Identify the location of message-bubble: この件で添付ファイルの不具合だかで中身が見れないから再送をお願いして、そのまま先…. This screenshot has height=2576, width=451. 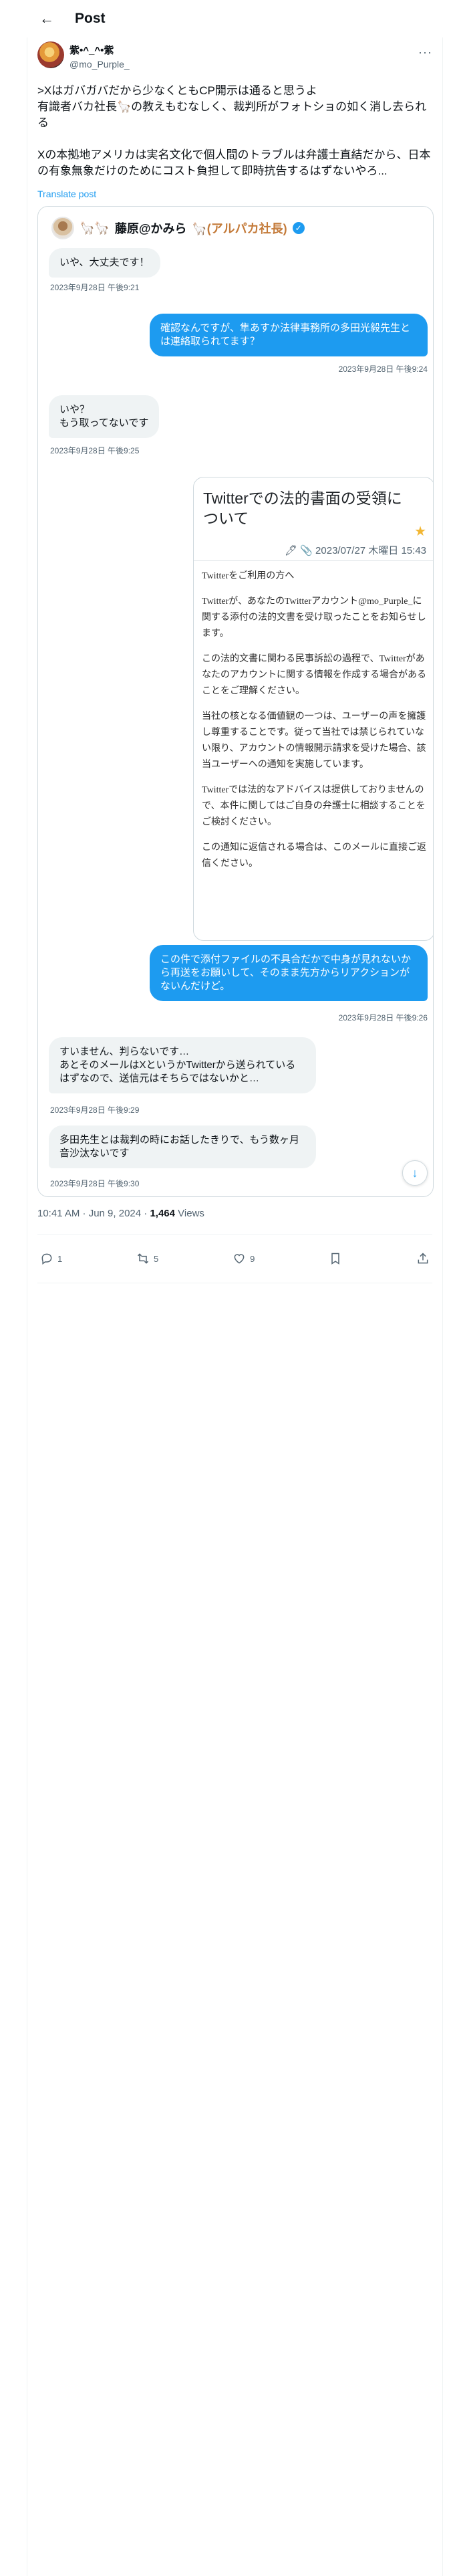
(289, 973).